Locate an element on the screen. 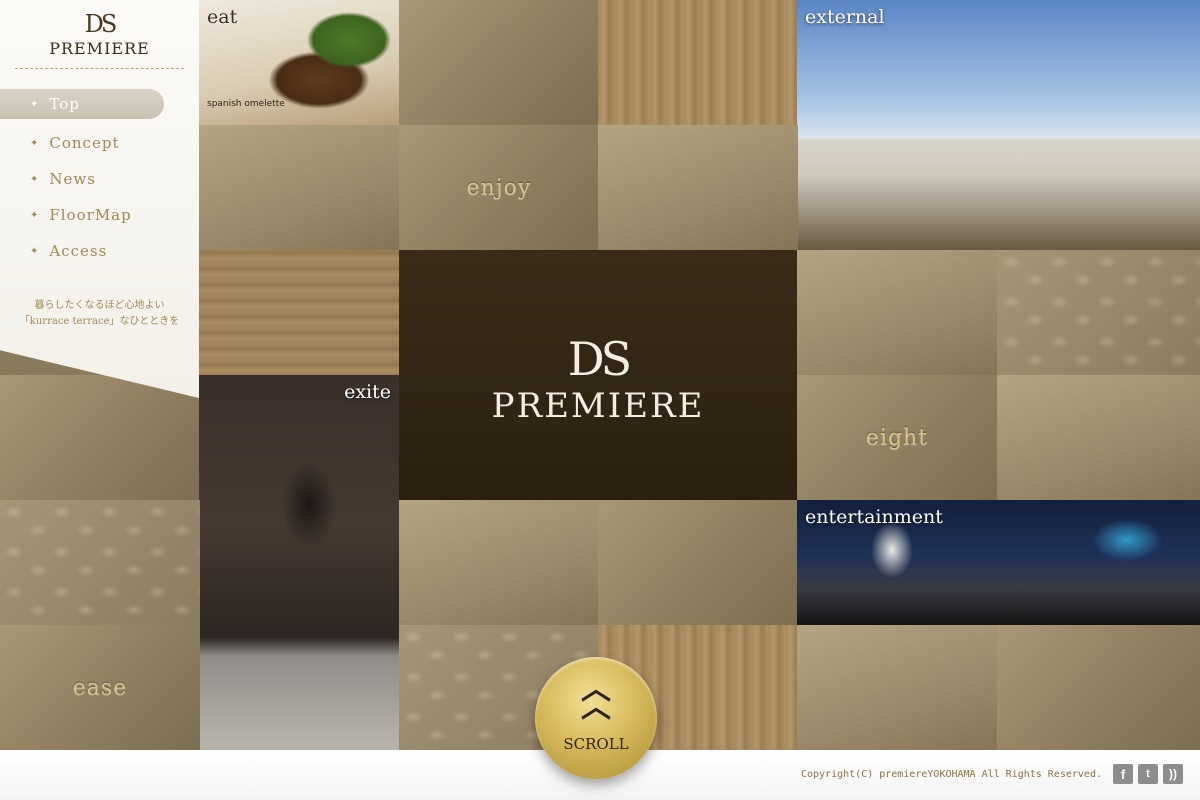 Image resolution: width=1200 pixels, height=800 pixels. tagline-line-2: 「kurrace terrace」なひとときを is located at coordinates (99, 321).